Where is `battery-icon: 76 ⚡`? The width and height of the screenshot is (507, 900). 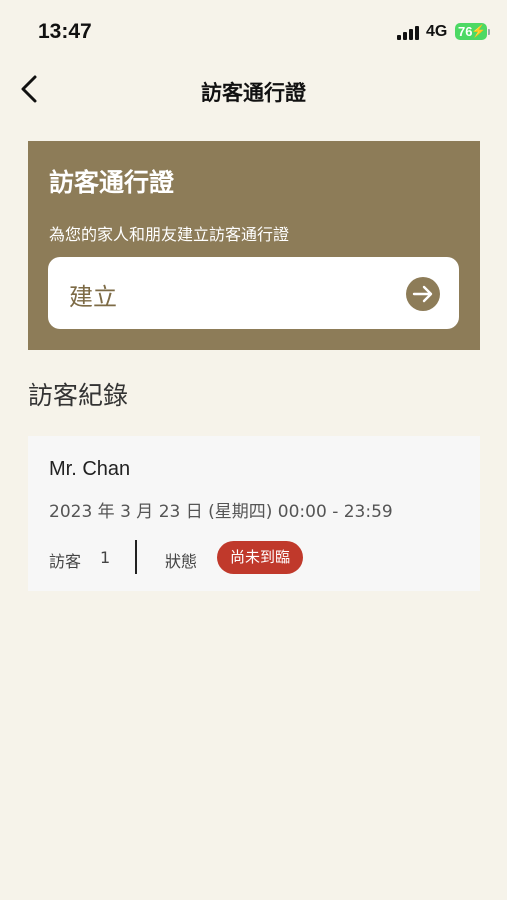
battery-icon: 76 ⚡ is located at coordinates (471, 31).